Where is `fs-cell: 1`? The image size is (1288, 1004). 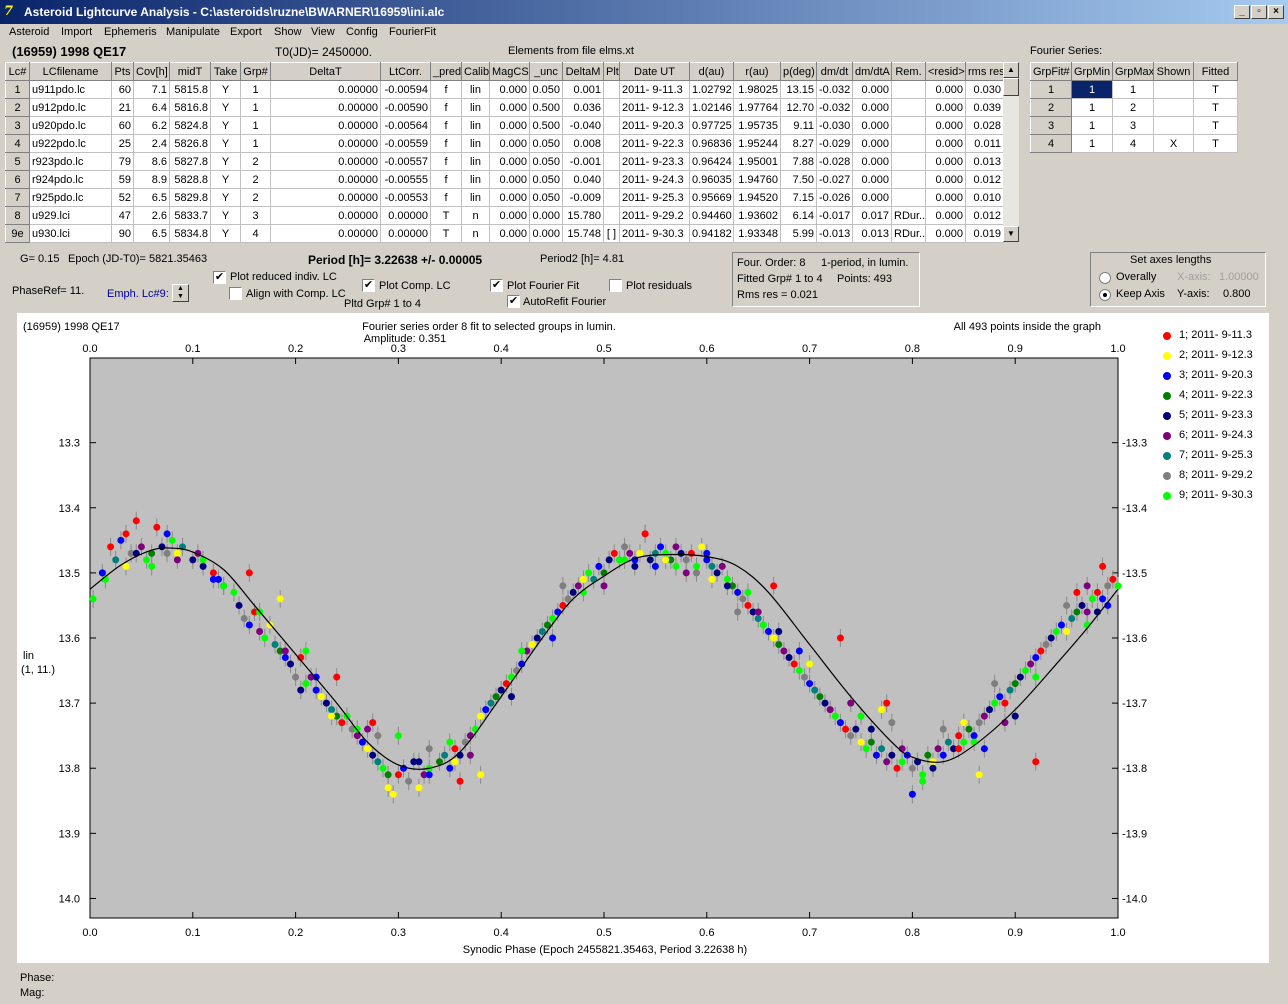
fs-cell: 1 is located at coordinates (1092, 107).